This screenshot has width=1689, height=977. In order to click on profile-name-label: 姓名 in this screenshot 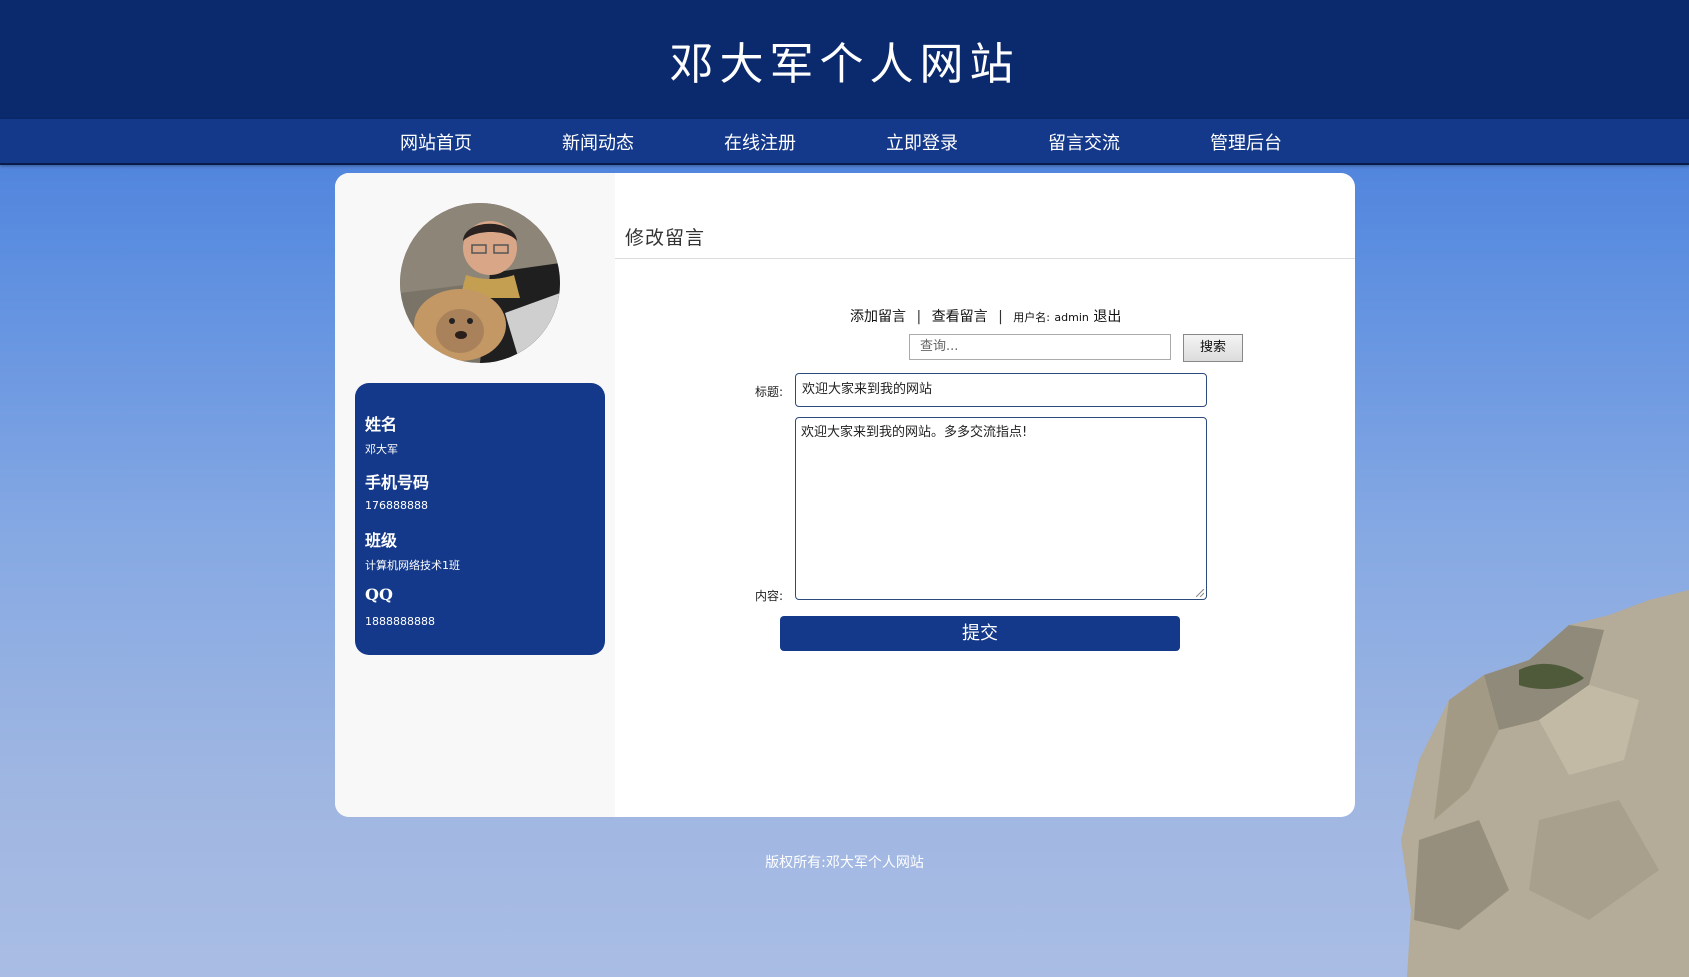, I will do `click(381, 424)`.